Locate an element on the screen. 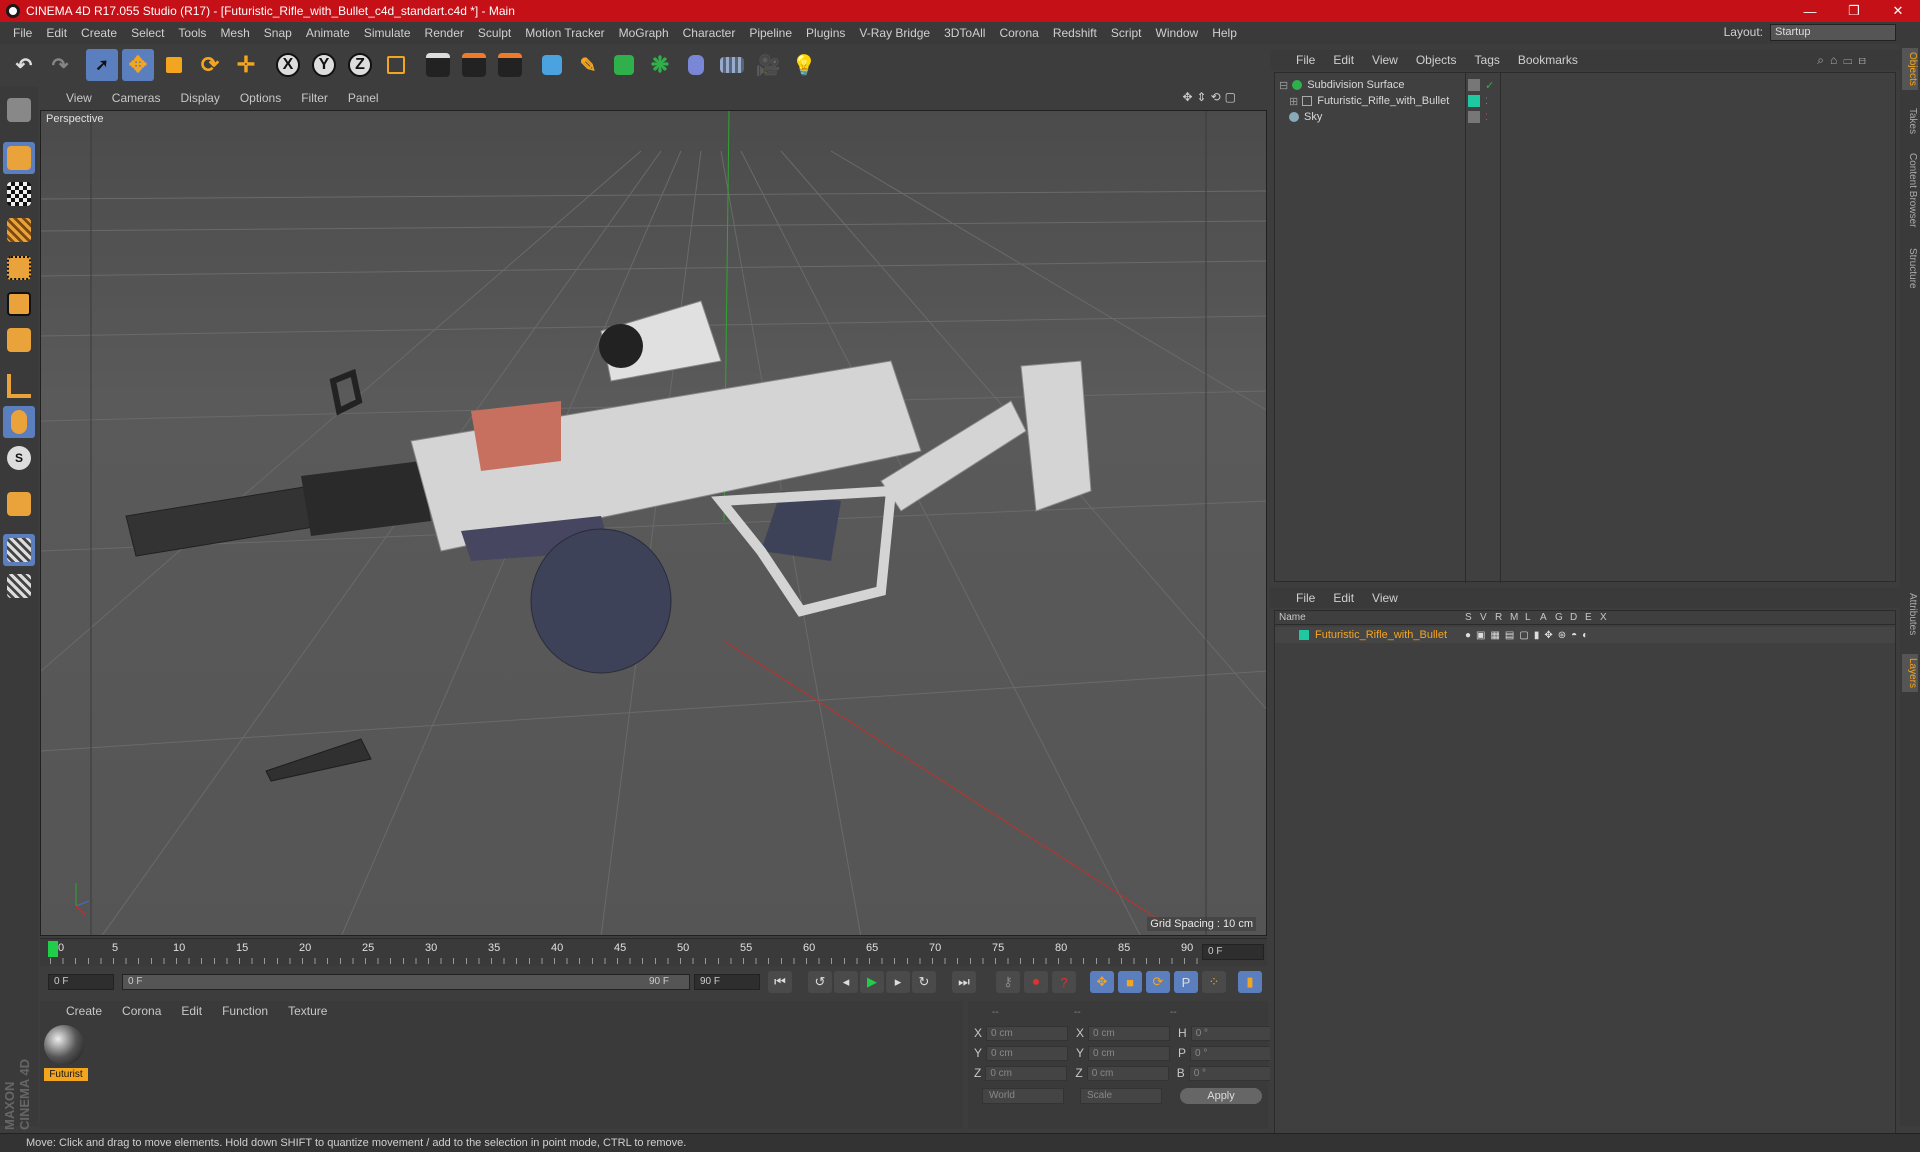 The width and height of the screenshot is (1920, 1152). move-tool-button: ✥ is located at coordinates (138, 65).